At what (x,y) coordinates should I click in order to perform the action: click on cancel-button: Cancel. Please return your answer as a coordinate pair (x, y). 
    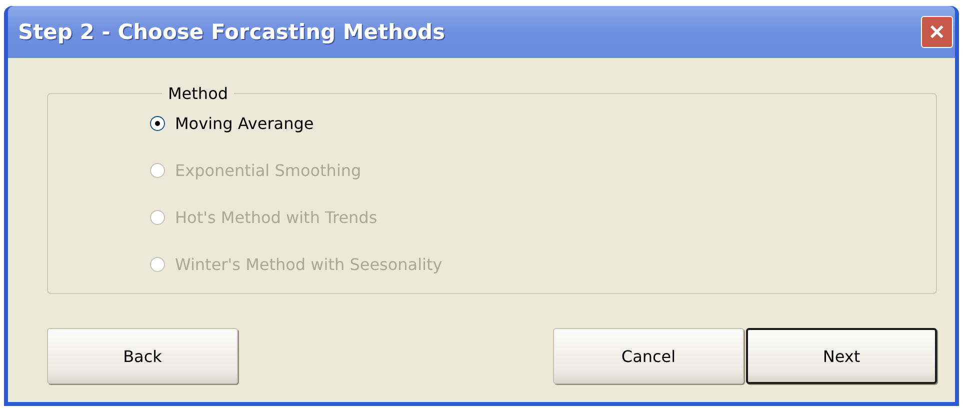
    Looking at the image, I should click on (648, 356).